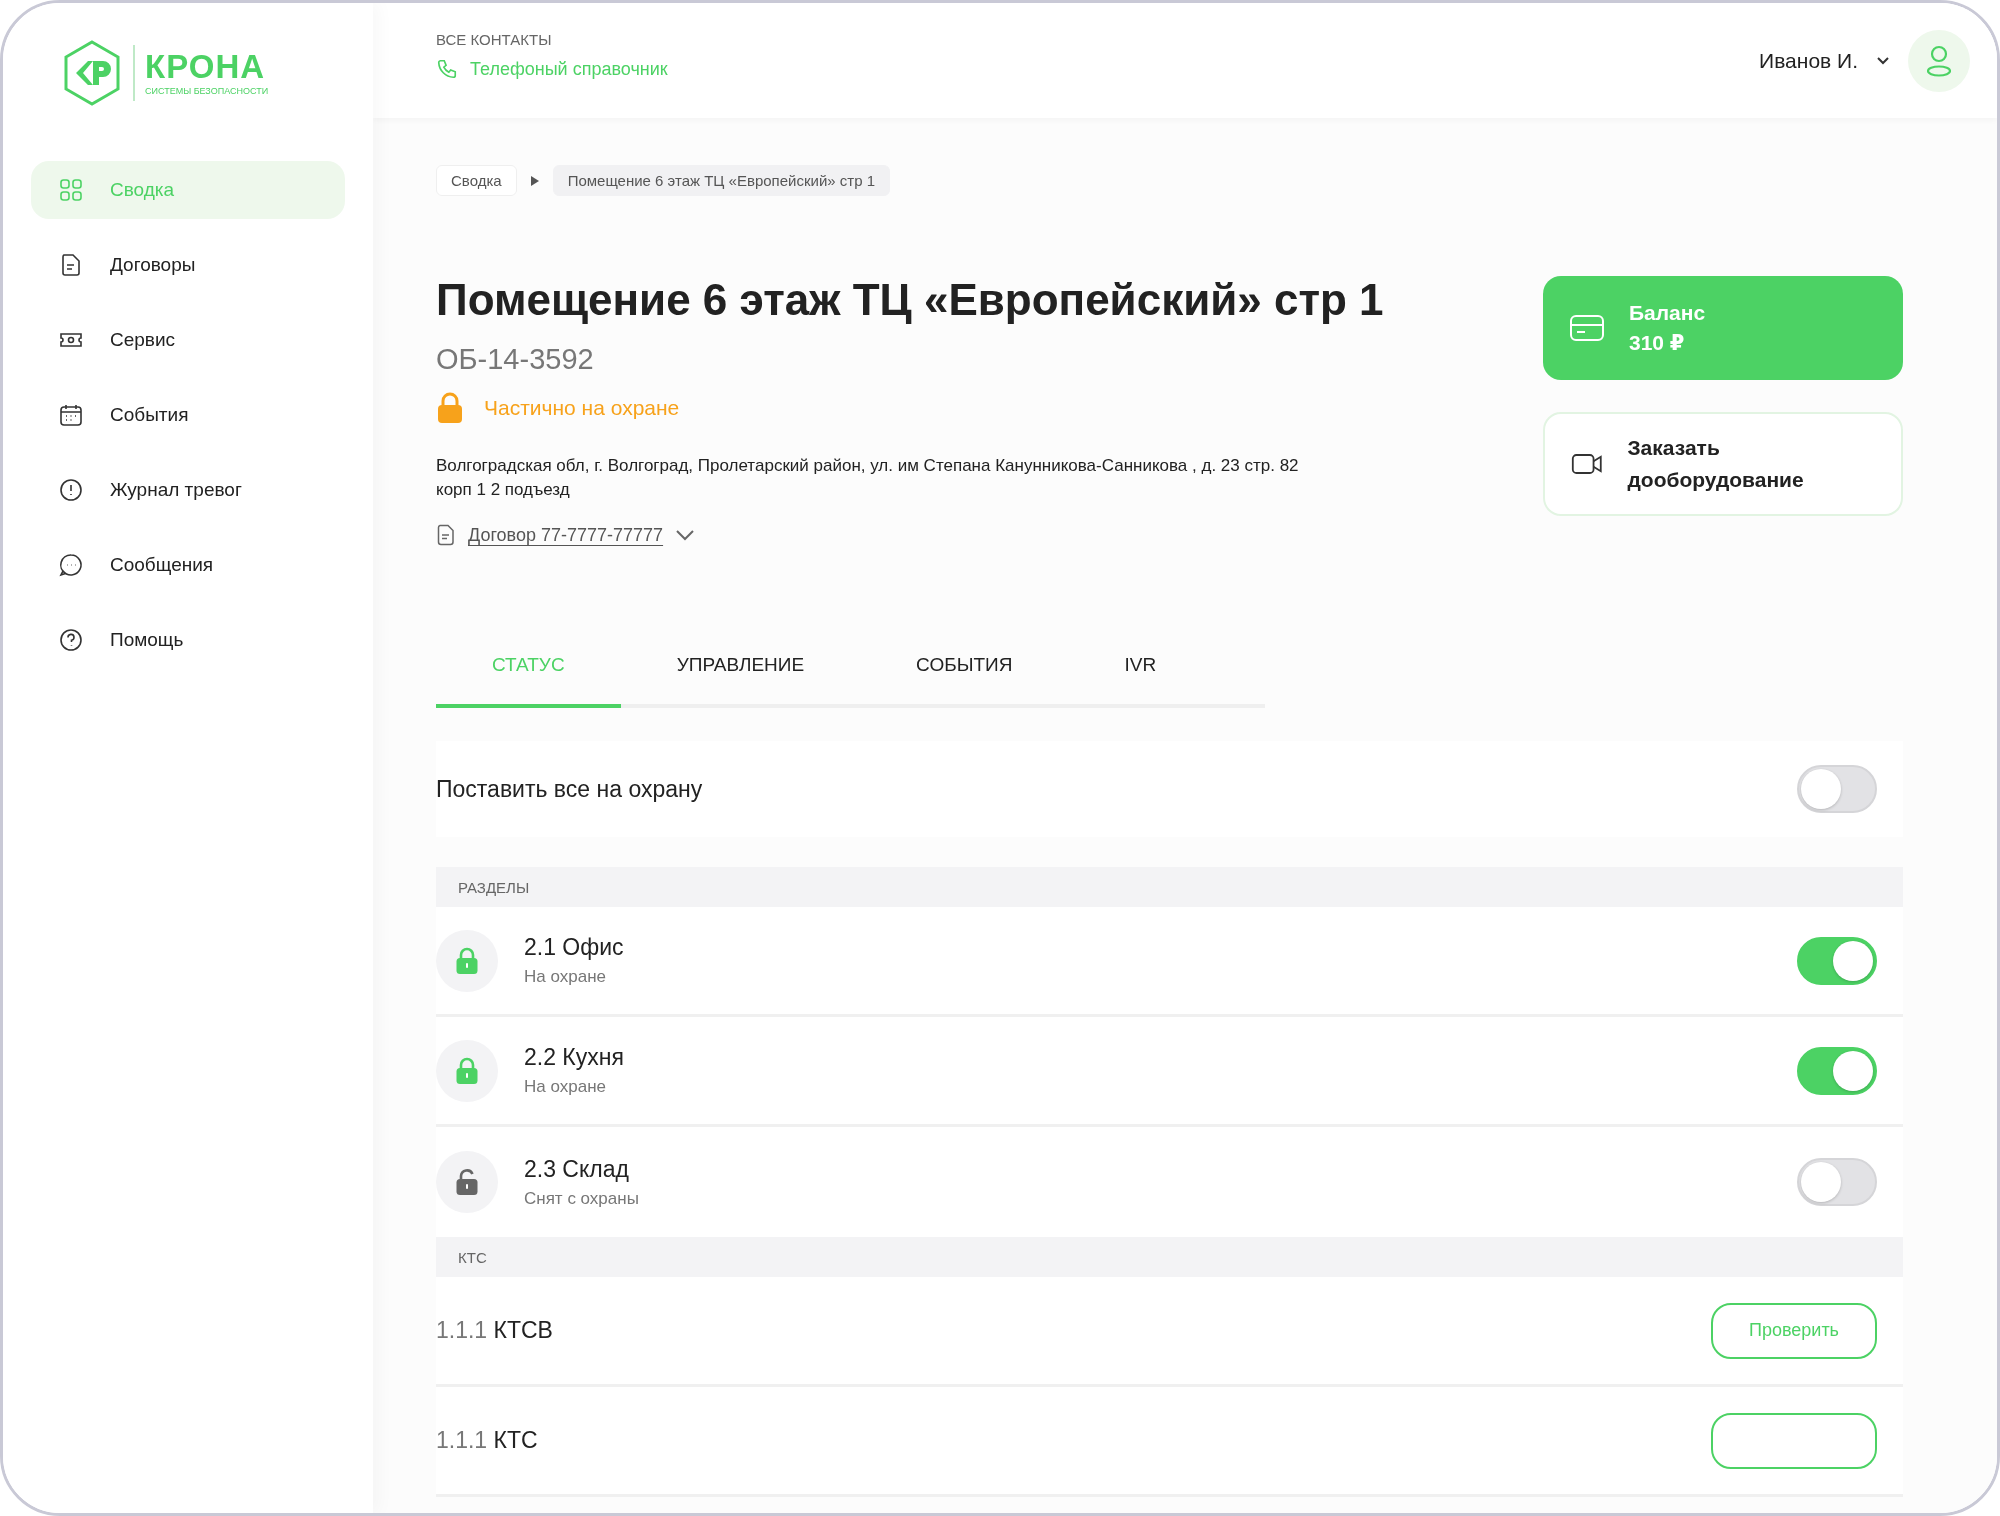  I want to click on card-icon, so click(1587, 328).